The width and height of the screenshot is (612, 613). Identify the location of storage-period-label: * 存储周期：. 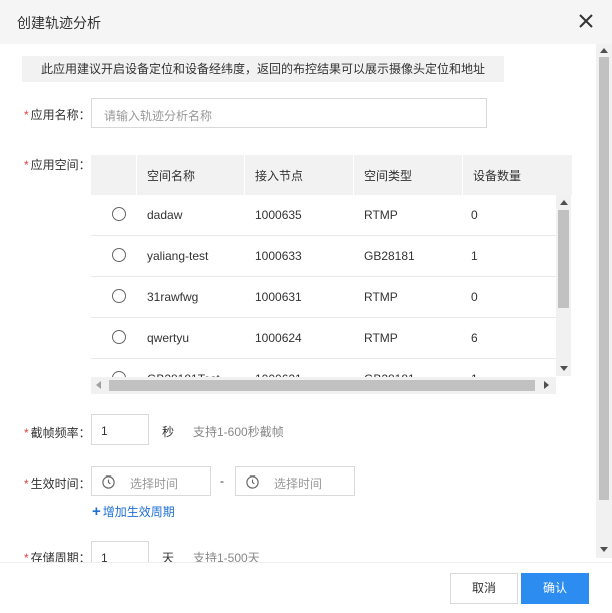
(57, 555).